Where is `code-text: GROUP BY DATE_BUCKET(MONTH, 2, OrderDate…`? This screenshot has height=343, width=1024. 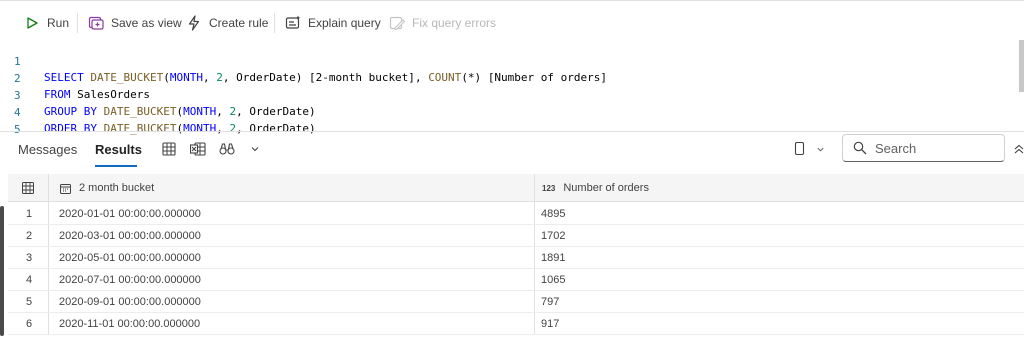
code-text: GROUP BY DATE_BUCKET(MONTH, 2, OrderDate… is located at coordinates (180, 111).